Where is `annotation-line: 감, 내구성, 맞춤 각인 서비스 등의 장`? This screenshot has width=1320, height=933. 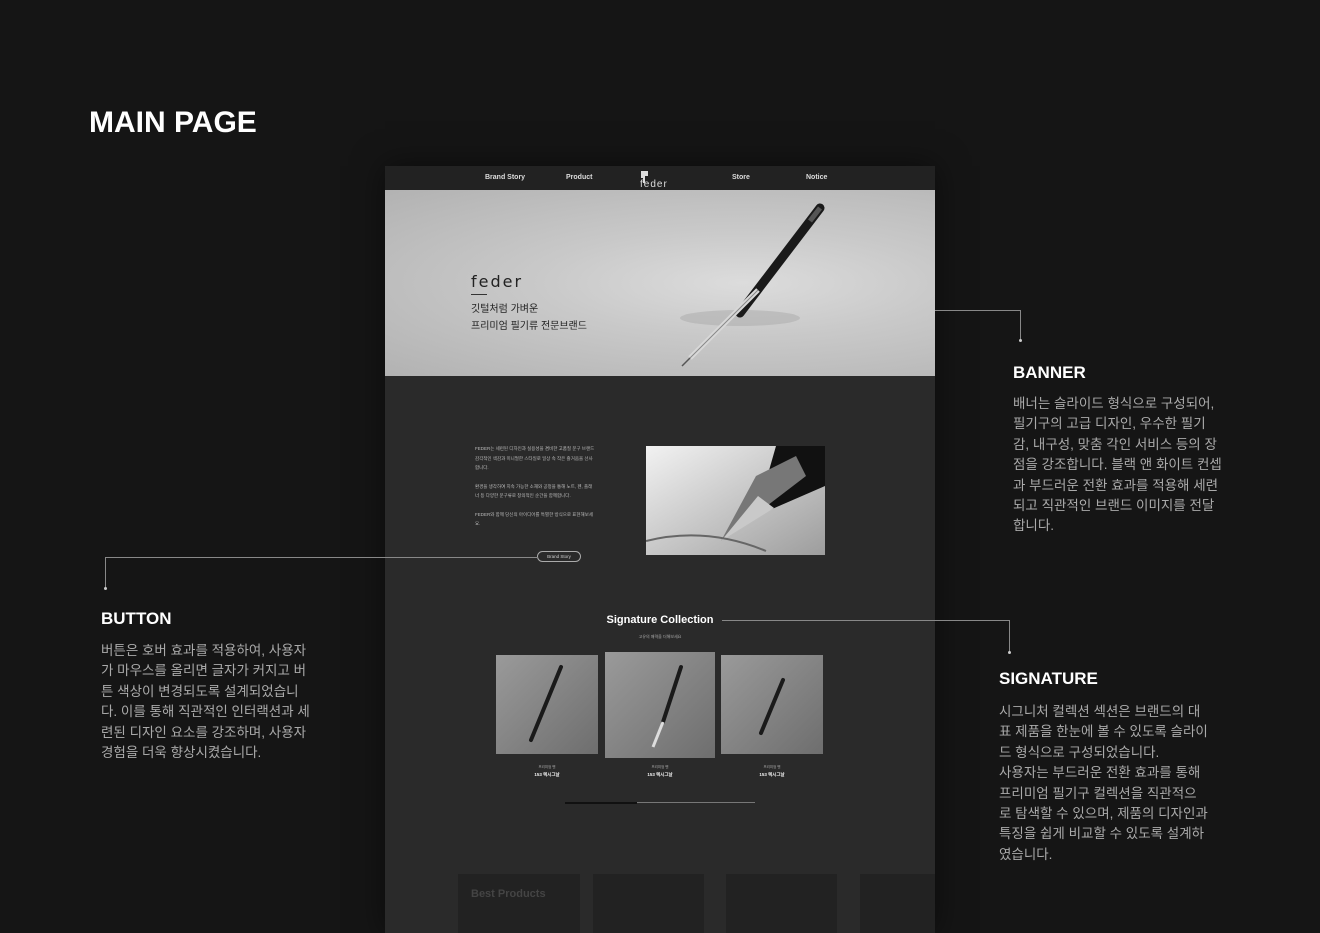
annotation-line: 감, 내구성, 맞춤 각인 서비스 등의 장 is located at coordinates (1115, 444).